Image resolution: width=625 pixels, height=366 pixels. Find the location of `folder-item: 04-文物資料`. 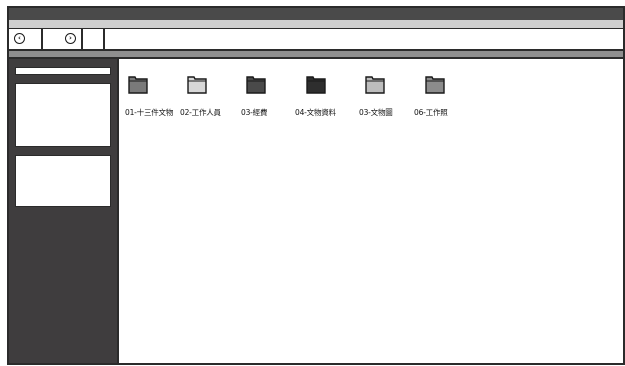

folder-item: 04-文物資料 is located at coordinates (330, 95).